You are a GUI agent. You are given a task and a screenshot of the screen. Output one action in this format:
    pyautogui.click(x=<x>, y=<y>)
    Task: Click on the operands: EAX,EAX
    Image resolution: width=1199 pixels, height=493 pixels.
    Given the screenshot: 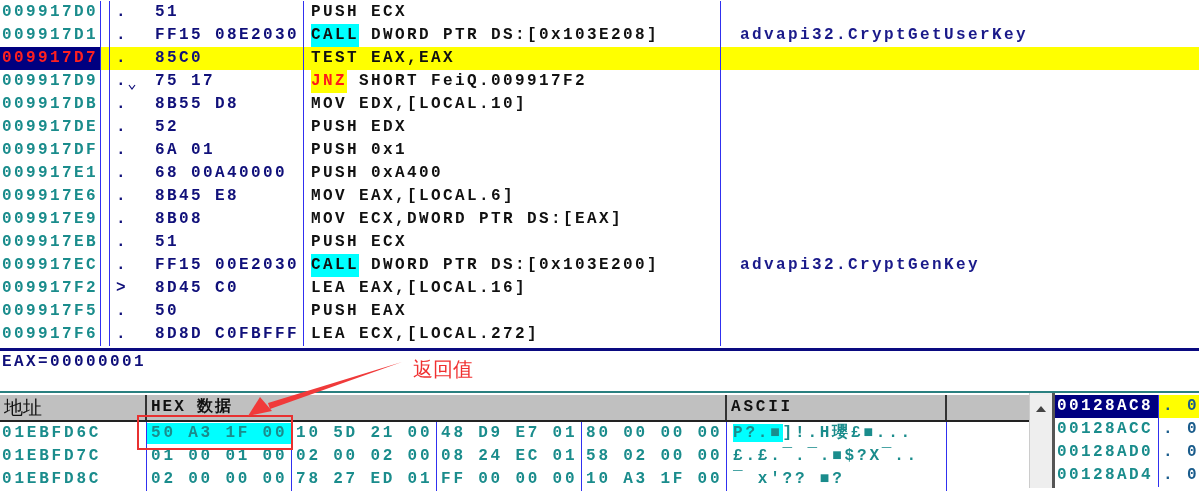 What is the action you would take?
    pyautogui.click(x=413, y=58)
    